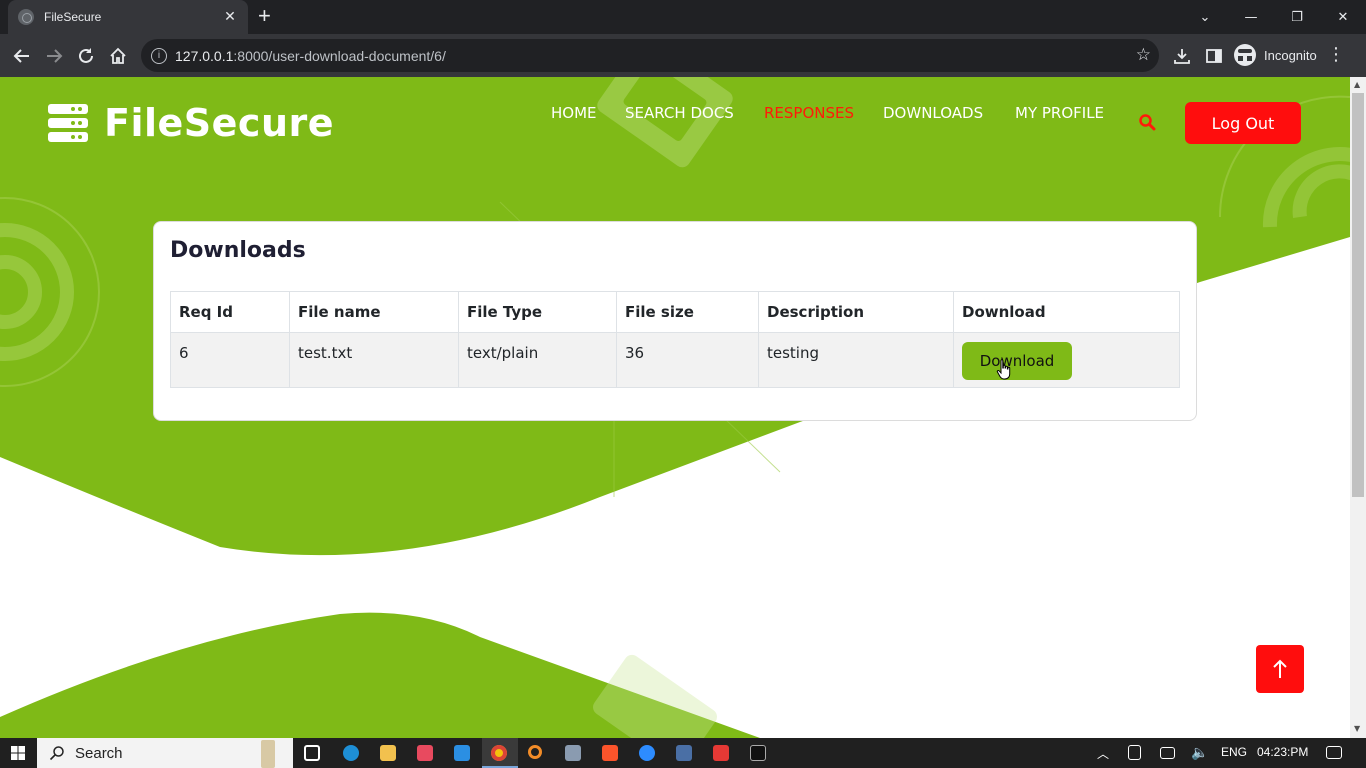 Image resolution: width=1366 pixels, height=768 pixels. What do you see at coordinates (683, 17) in the screenshot?
I see `browser-tab-strip: FileSecure ✕ + ⌄ — ❐ ✕` at bounding box center [683, 17].